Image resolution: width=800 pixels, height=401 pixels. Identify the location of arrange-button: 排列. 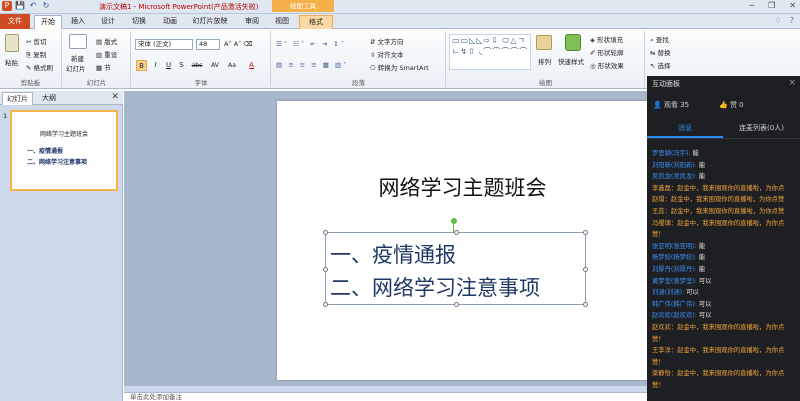
(544, 61).